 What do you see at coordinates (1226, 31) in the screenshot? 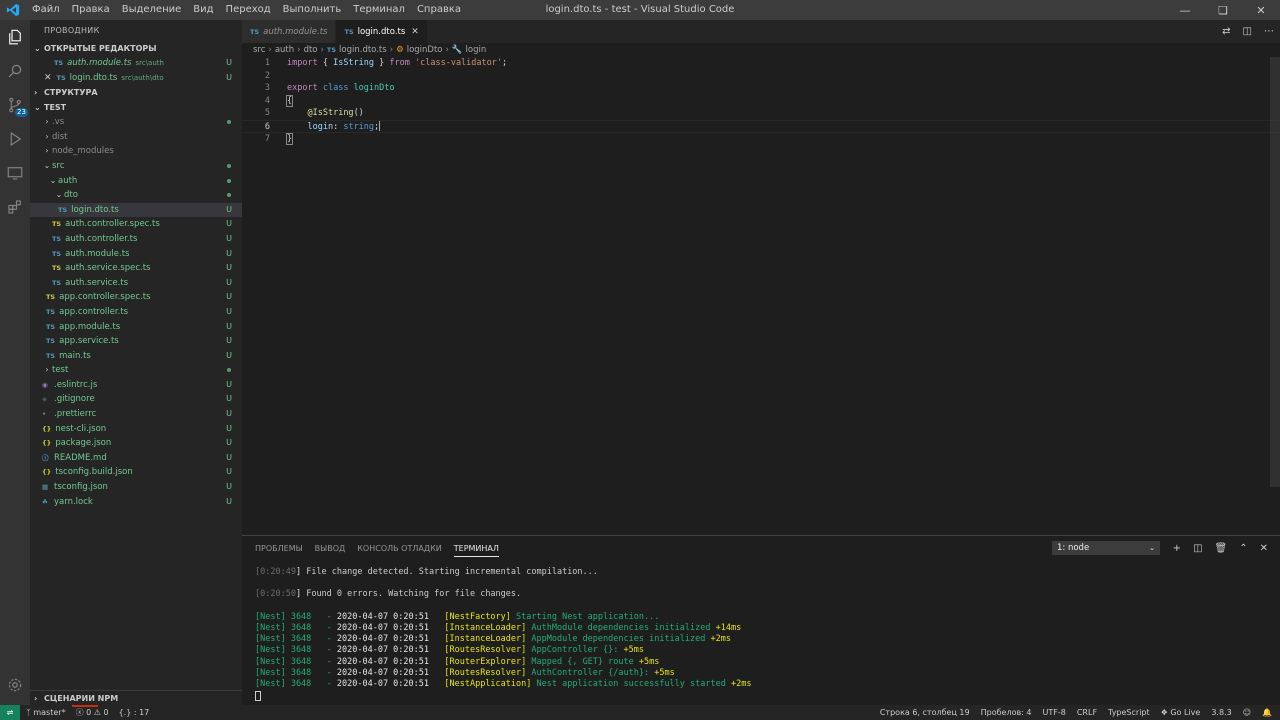
I see `compare-changes-icon: ⇄` at bounding box center [1226, 31].